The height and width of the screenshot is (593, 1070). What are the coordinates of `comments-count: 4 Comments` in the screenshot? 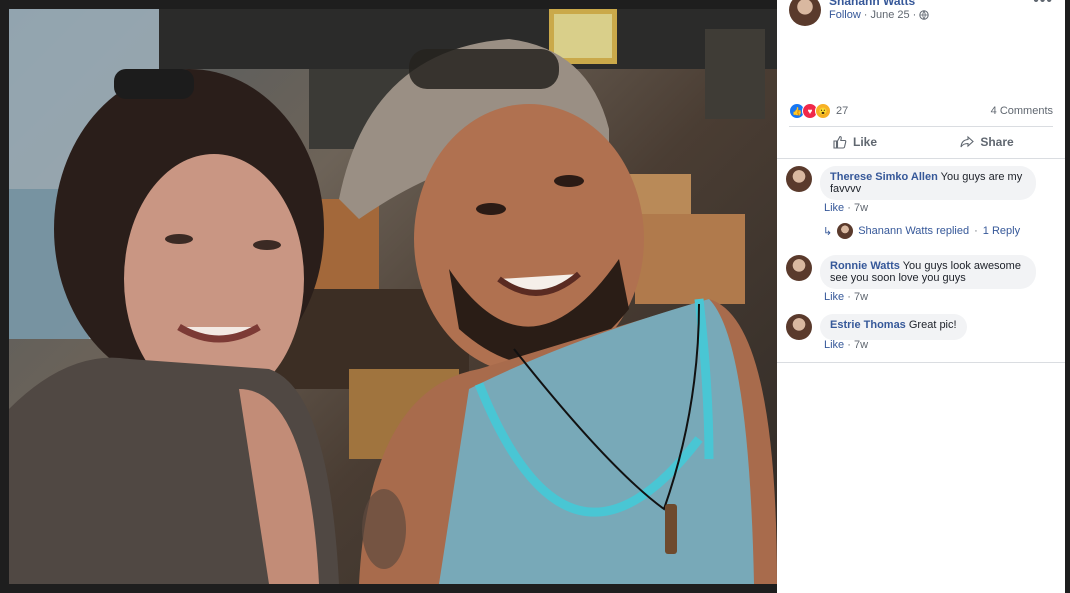 It's located at (1022, 111).